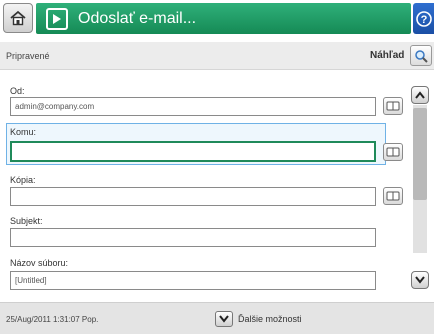 The image size is (434, 334). I want to click on status-row: Pripravené Náhľad, so click(217, 56).